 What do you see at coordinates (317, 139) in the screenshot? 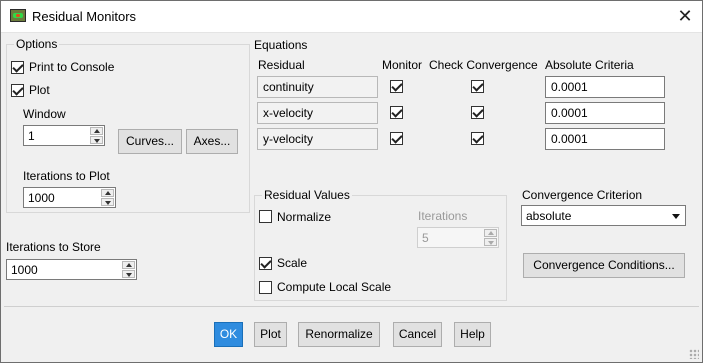
I see `residual-name-field: y-velocity` at bounding box center [317, 139].